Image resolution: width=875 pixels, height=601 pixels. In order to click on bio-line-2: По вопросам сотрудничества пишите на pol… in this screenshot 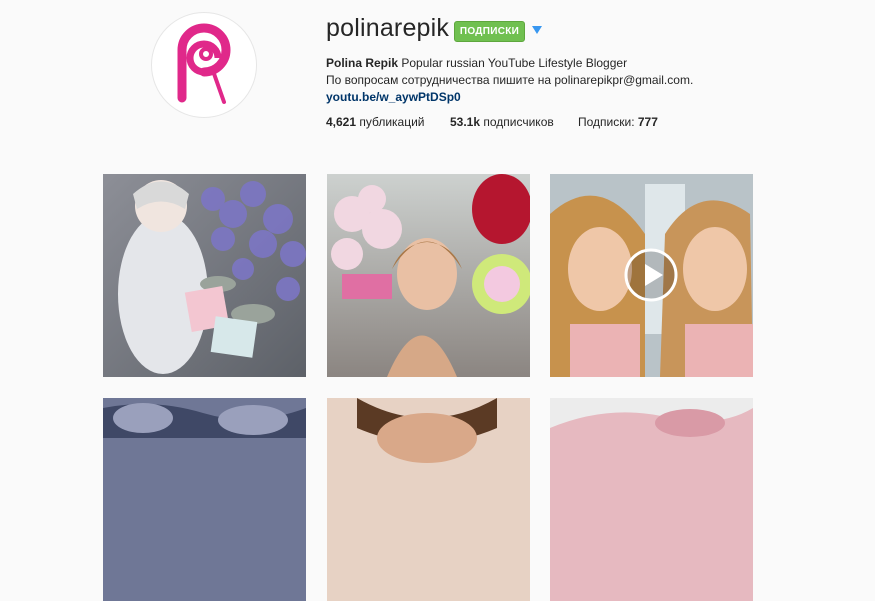, I will do `click(510, 80)`.